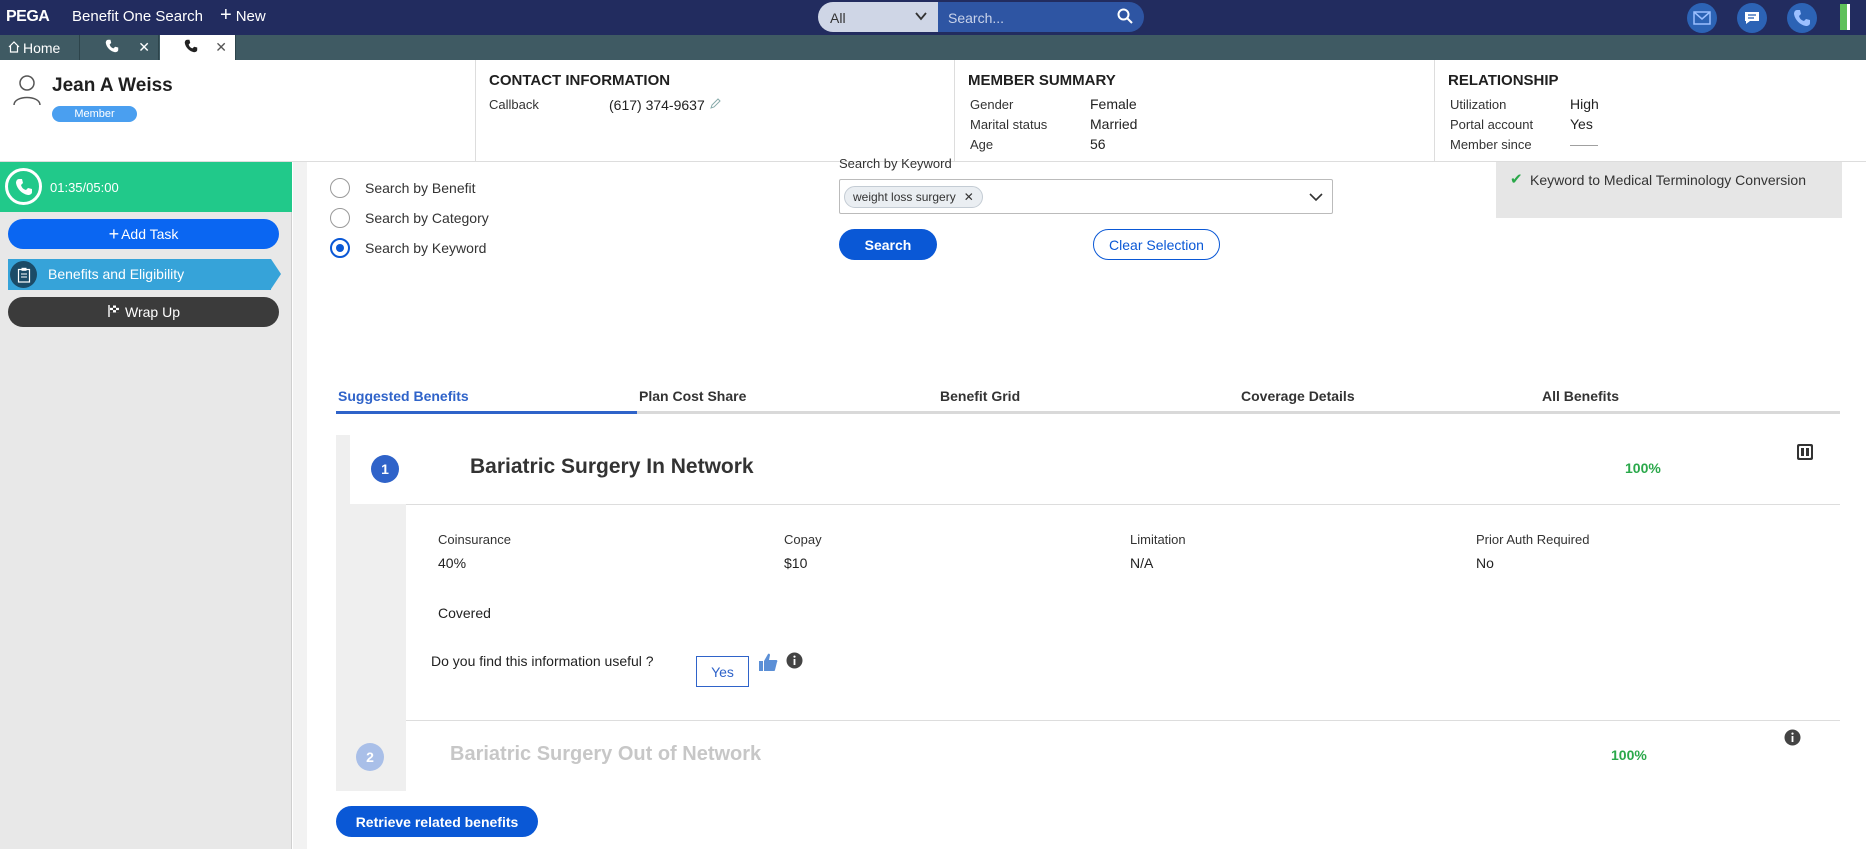 The height and width of the screenshot is (849, 1866). Describe the element at coordinates (722, 671) in the screenshot. I see `feedback-yes-button: Yes` at that location.